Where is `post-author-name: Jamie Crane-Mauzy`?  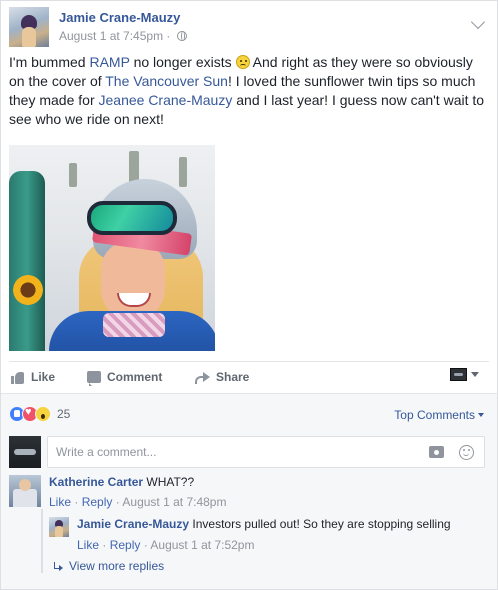 post-author-name: Jamie Crane-Mauzy is located at coordinates (119, 17).